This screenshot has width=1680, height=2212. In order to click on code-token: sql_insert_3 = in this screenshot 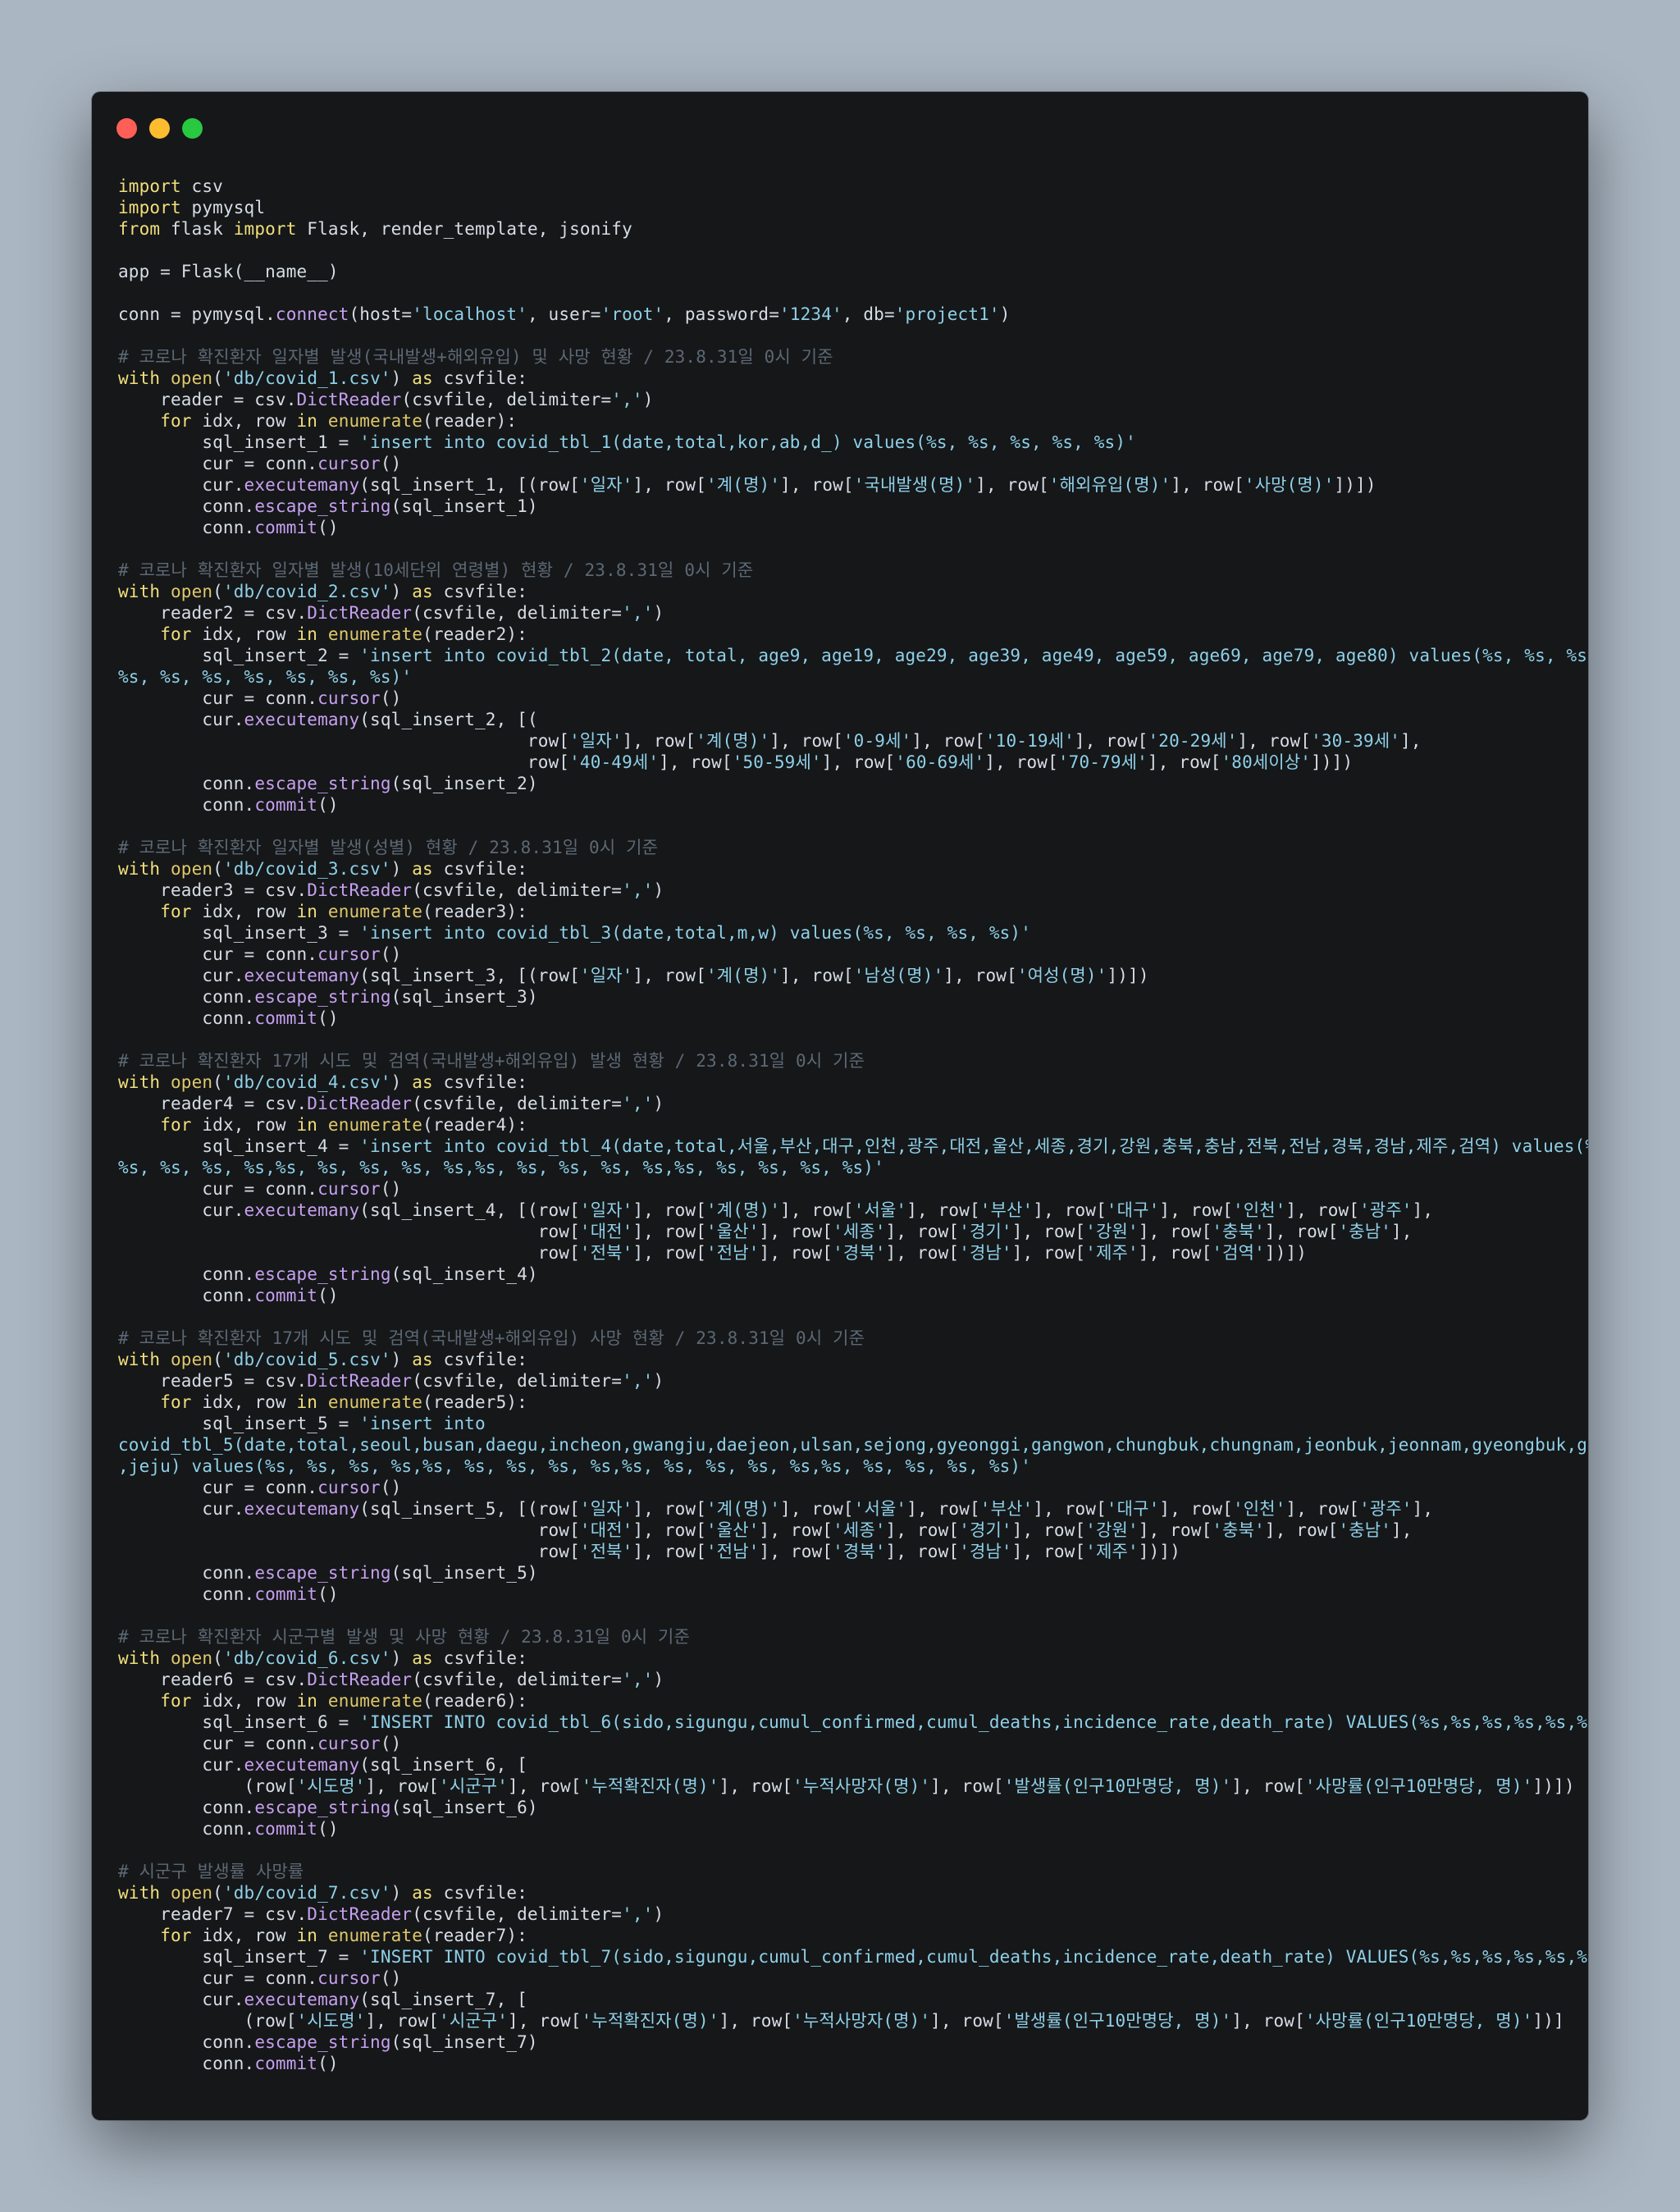, I will do `click(239, 933)`.